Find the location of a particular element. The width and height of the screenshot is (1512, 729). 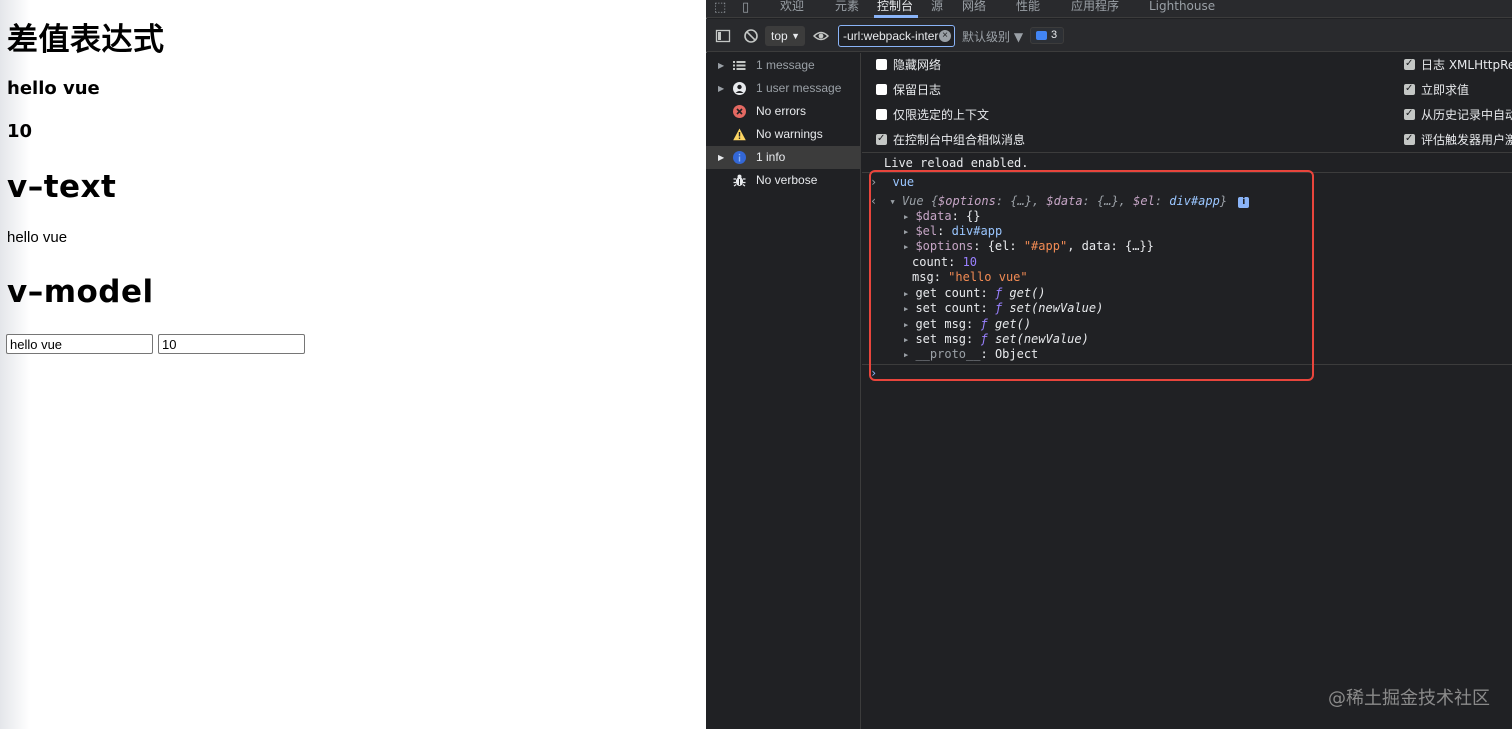

device-toolbar-icon: ▯ is located at coordinates (745, 6).